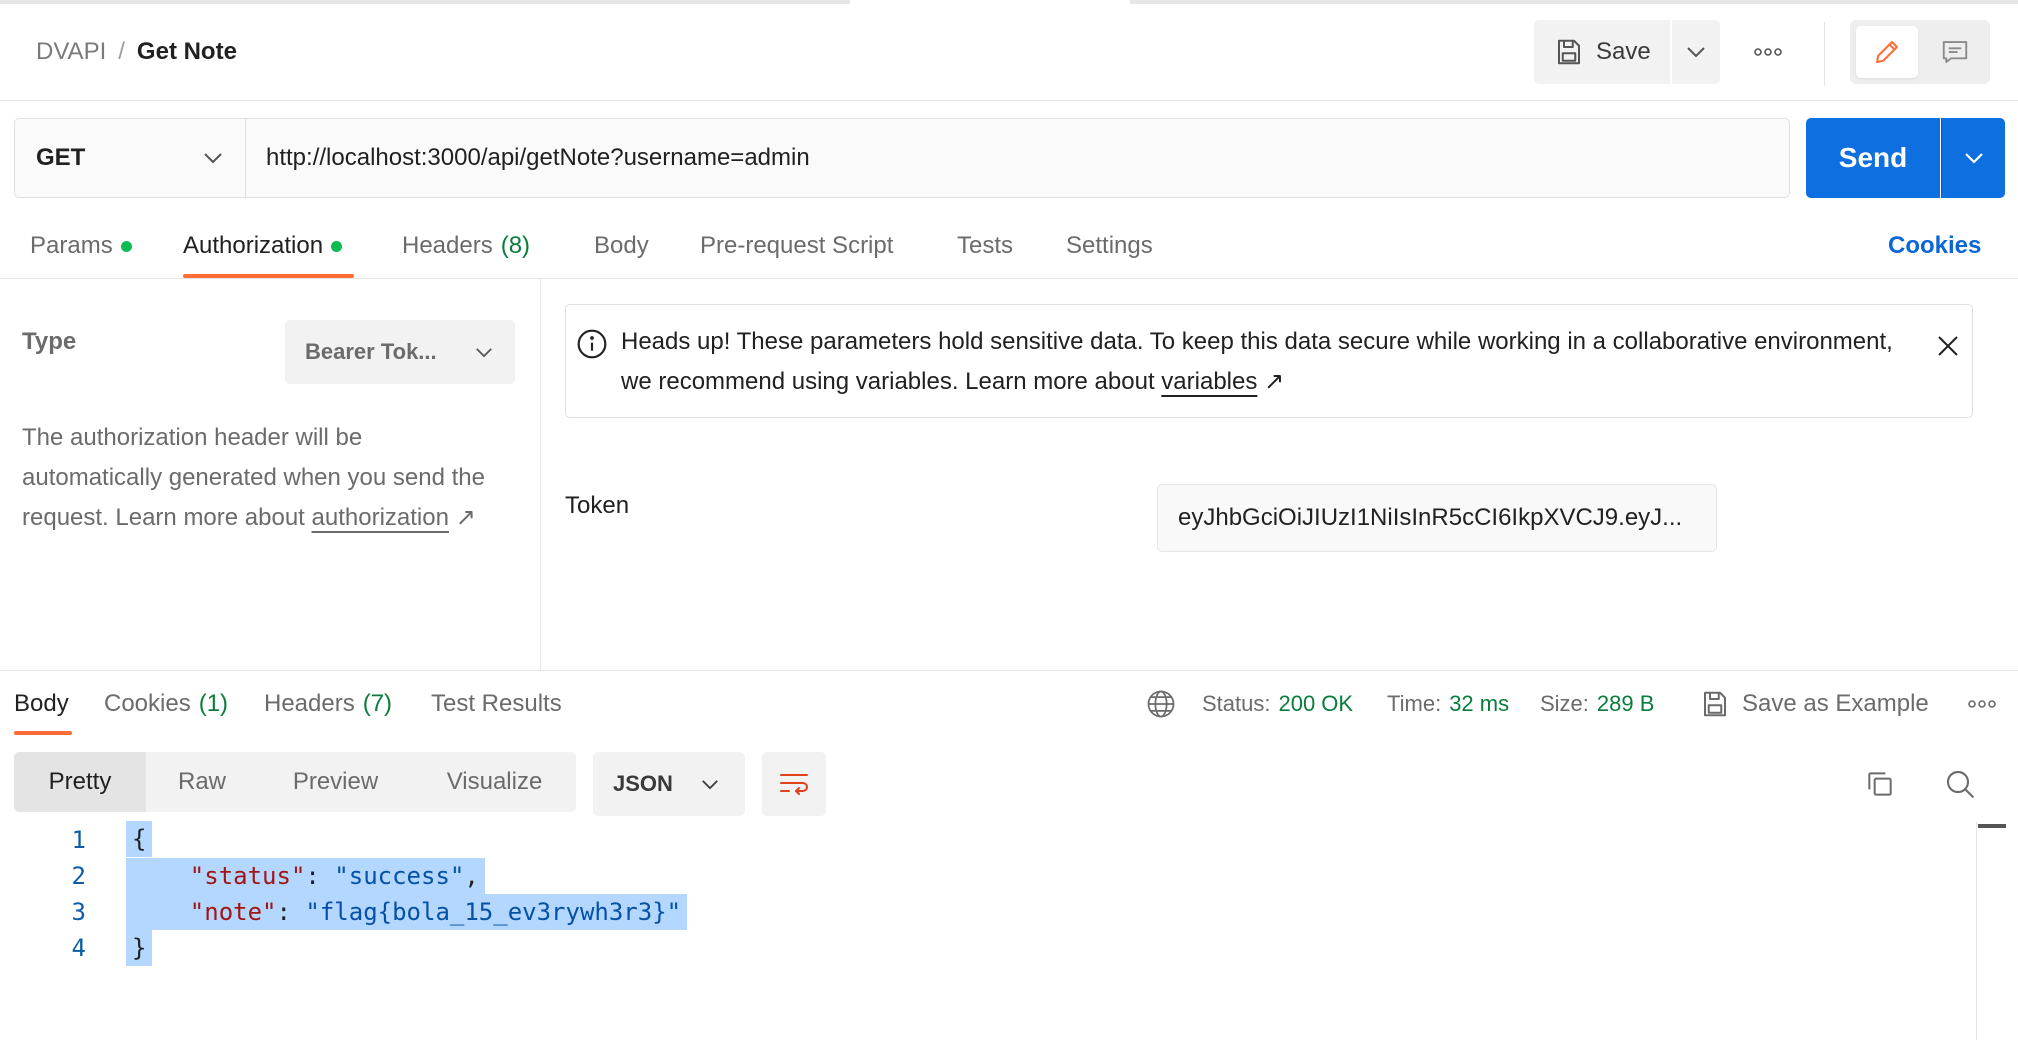  Describe the element at coordinates (540, 475) in the screenshot. I see `auth-panel-divider` at that location.